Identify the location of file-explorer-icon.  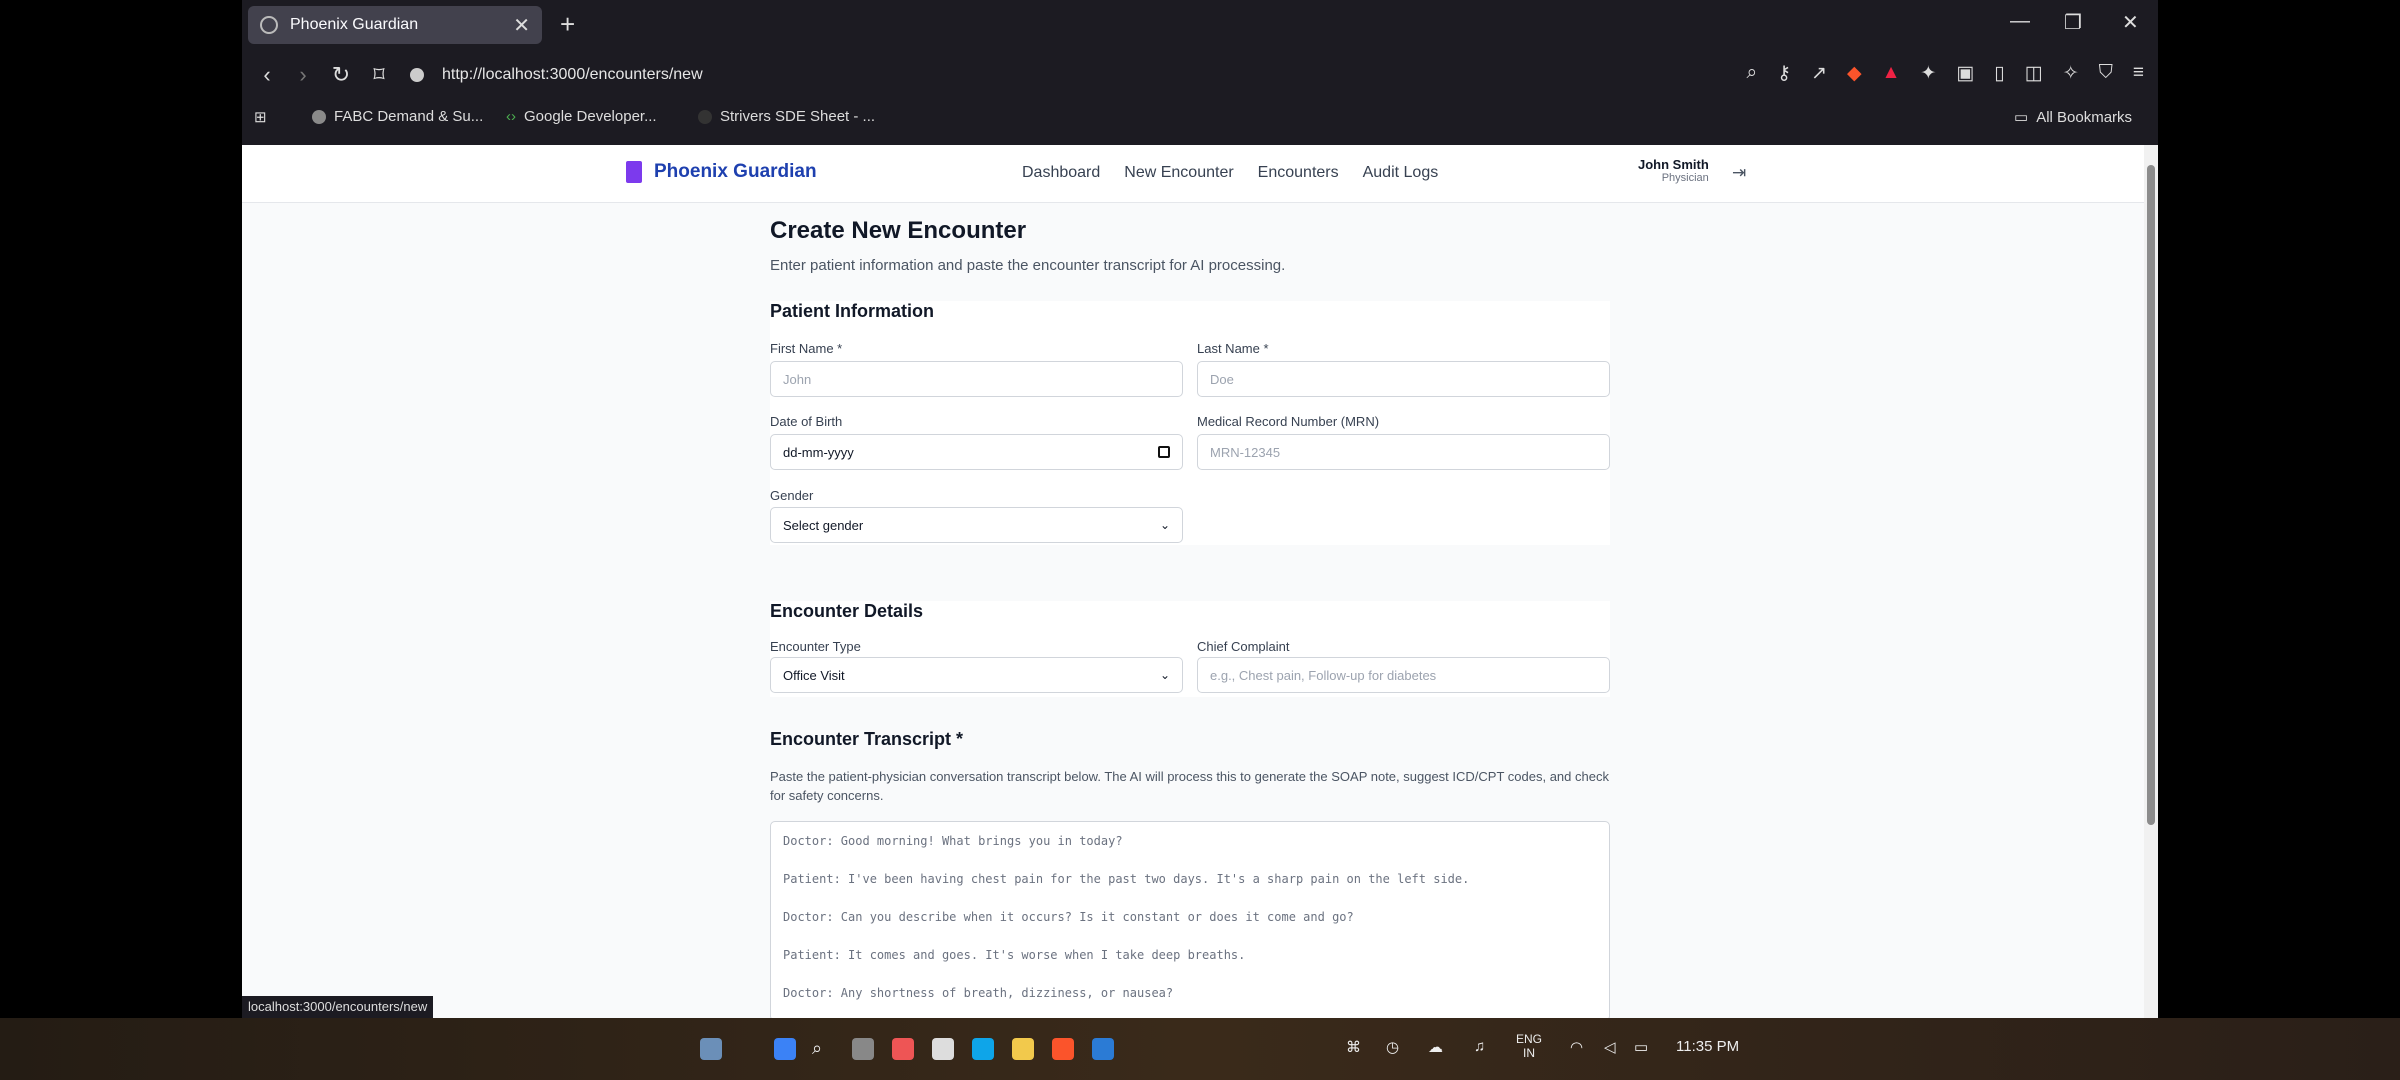
(1023, 1049).